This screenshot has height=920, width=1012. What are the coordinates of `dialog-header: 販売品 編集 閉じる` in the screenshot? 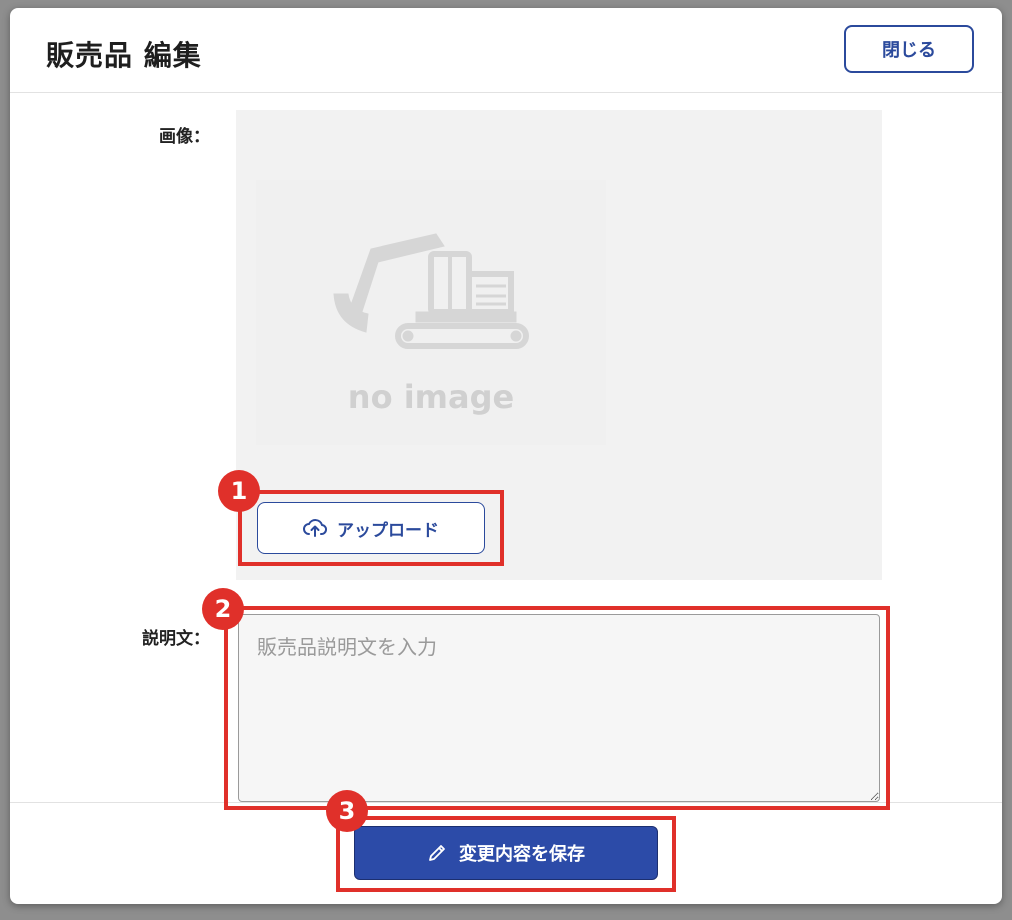 It's located at (506, 50).